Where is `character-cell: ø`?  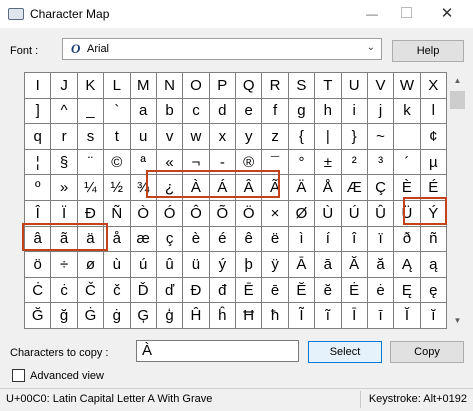
character-cell: ø is located at coordinates (91, 265).